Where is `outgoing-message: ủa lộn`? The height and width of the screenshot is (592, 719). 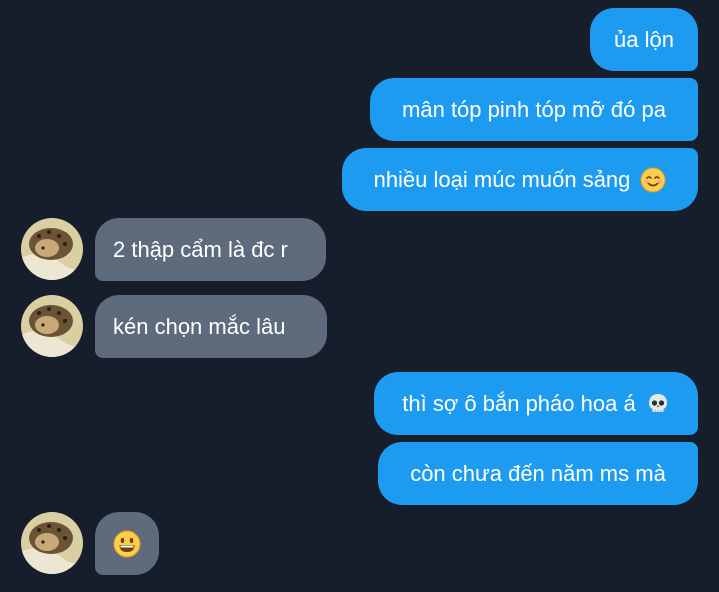 outgoing-message: ủa lộn is located at coordinates (644, 39).